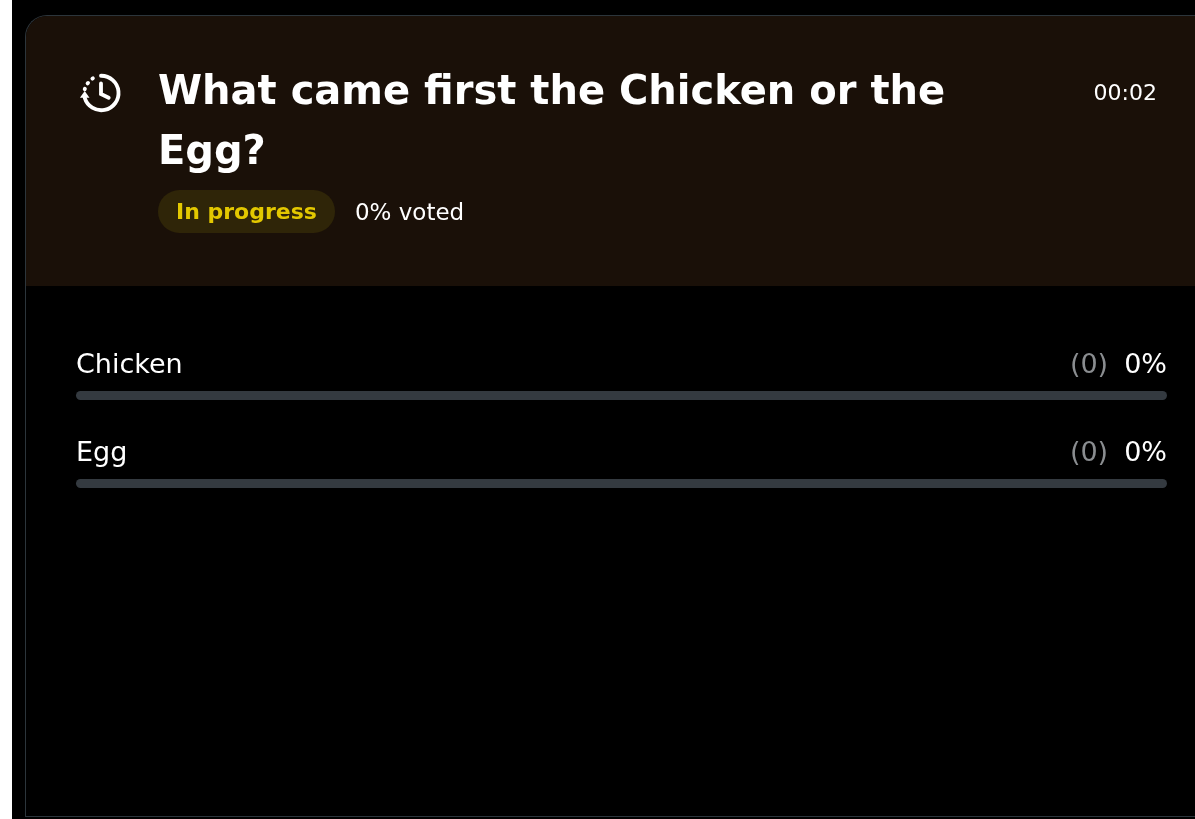 The image size is (1195, 819). I want to click on option-label: Chicken, so click(130, 363).